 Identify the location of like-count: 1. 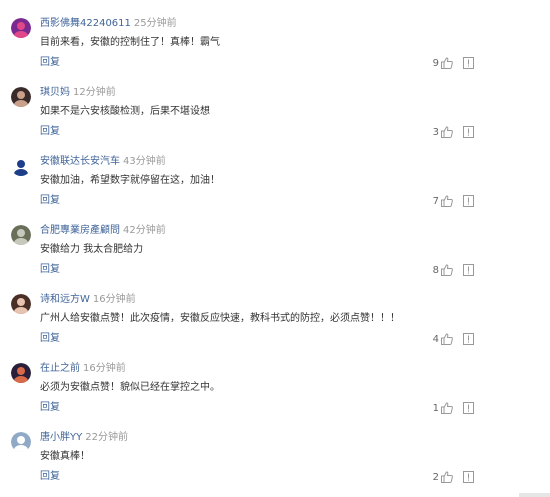
(435, 408).